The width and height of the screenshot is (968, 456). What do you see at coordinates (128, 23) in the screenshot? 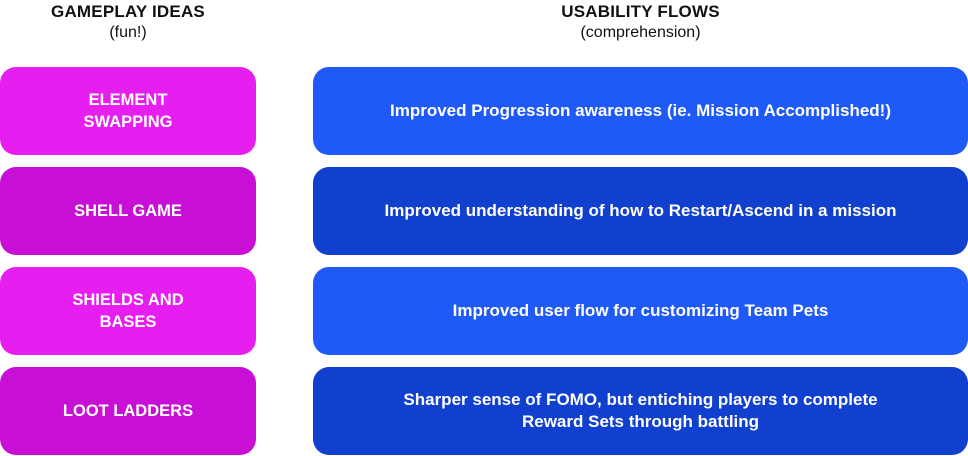
I see `gameplay-ideas-header: GAMEPLAY IDEAS (fun!)` at bounding box center [128, 23].